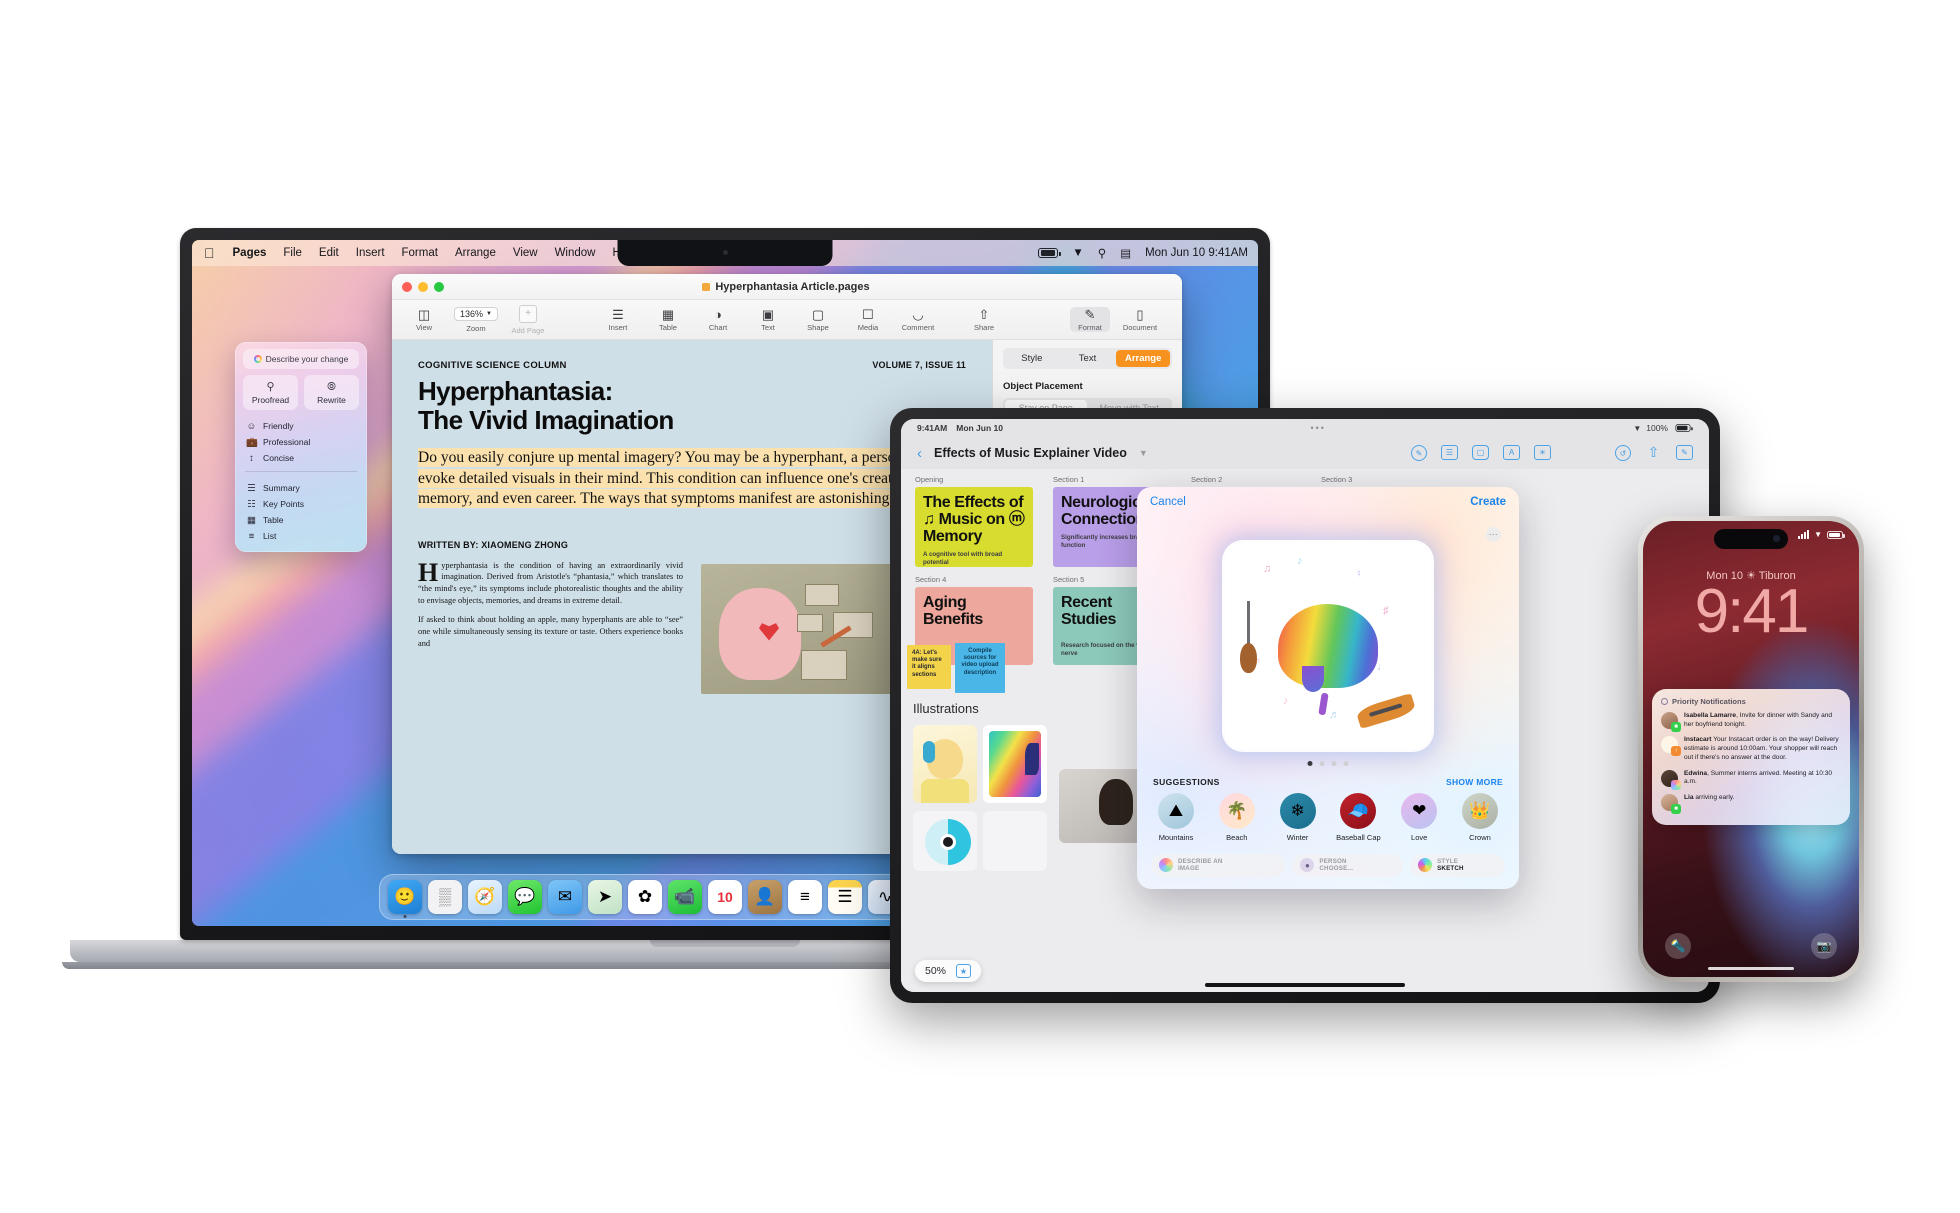  I want to click on writing-tool-key-points: ☷ Key Points, so click(301, 504).